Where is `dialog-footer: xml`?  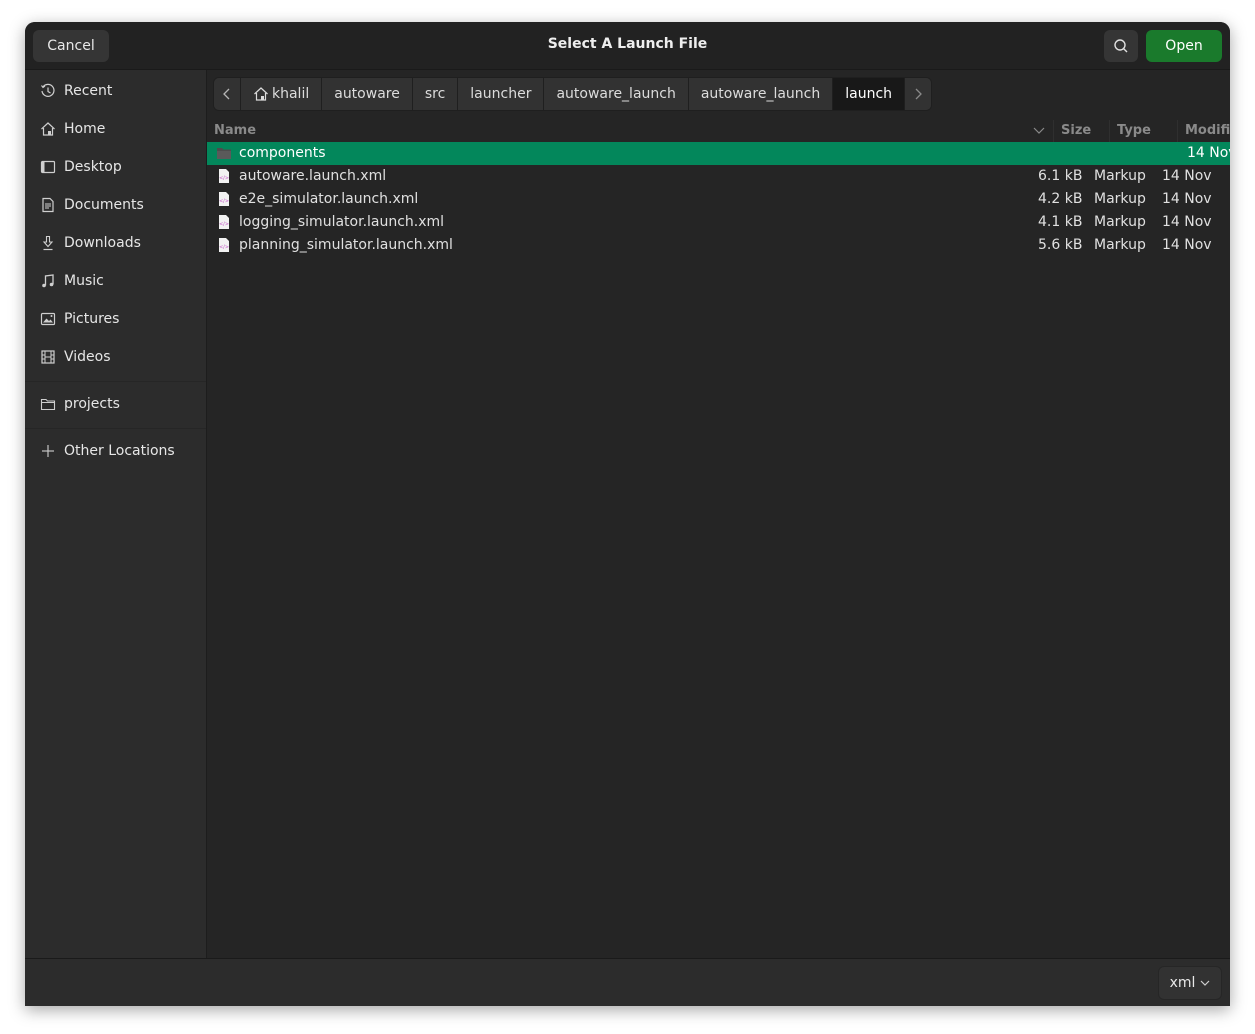 dialog-footer: xml is located at coordinates (627, 982).